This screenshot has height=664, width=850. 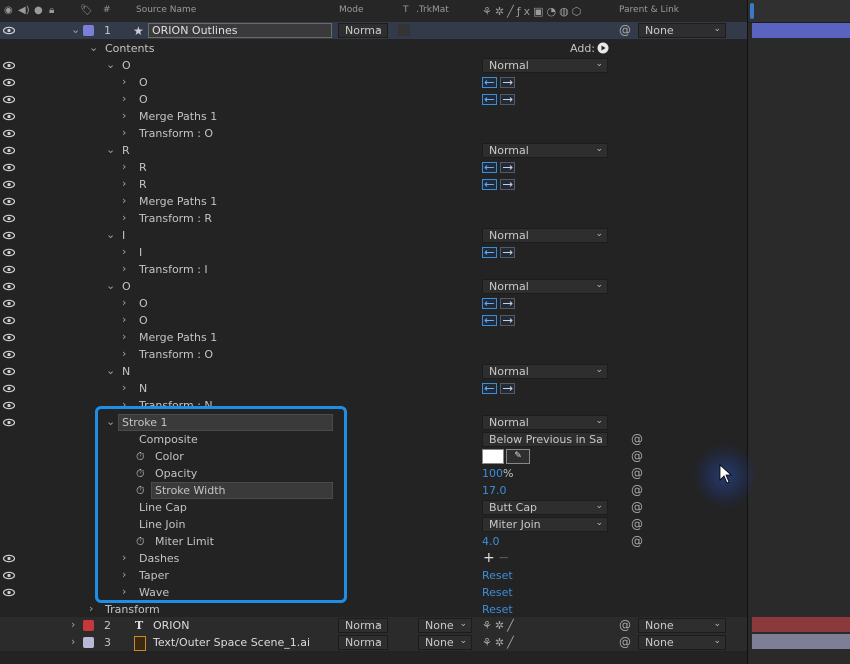 What do you see at coordinates (499, 625) in the screenshot?
I see `layer-switches-icons: ⚘✲╱` at bounding box center [499, 625].